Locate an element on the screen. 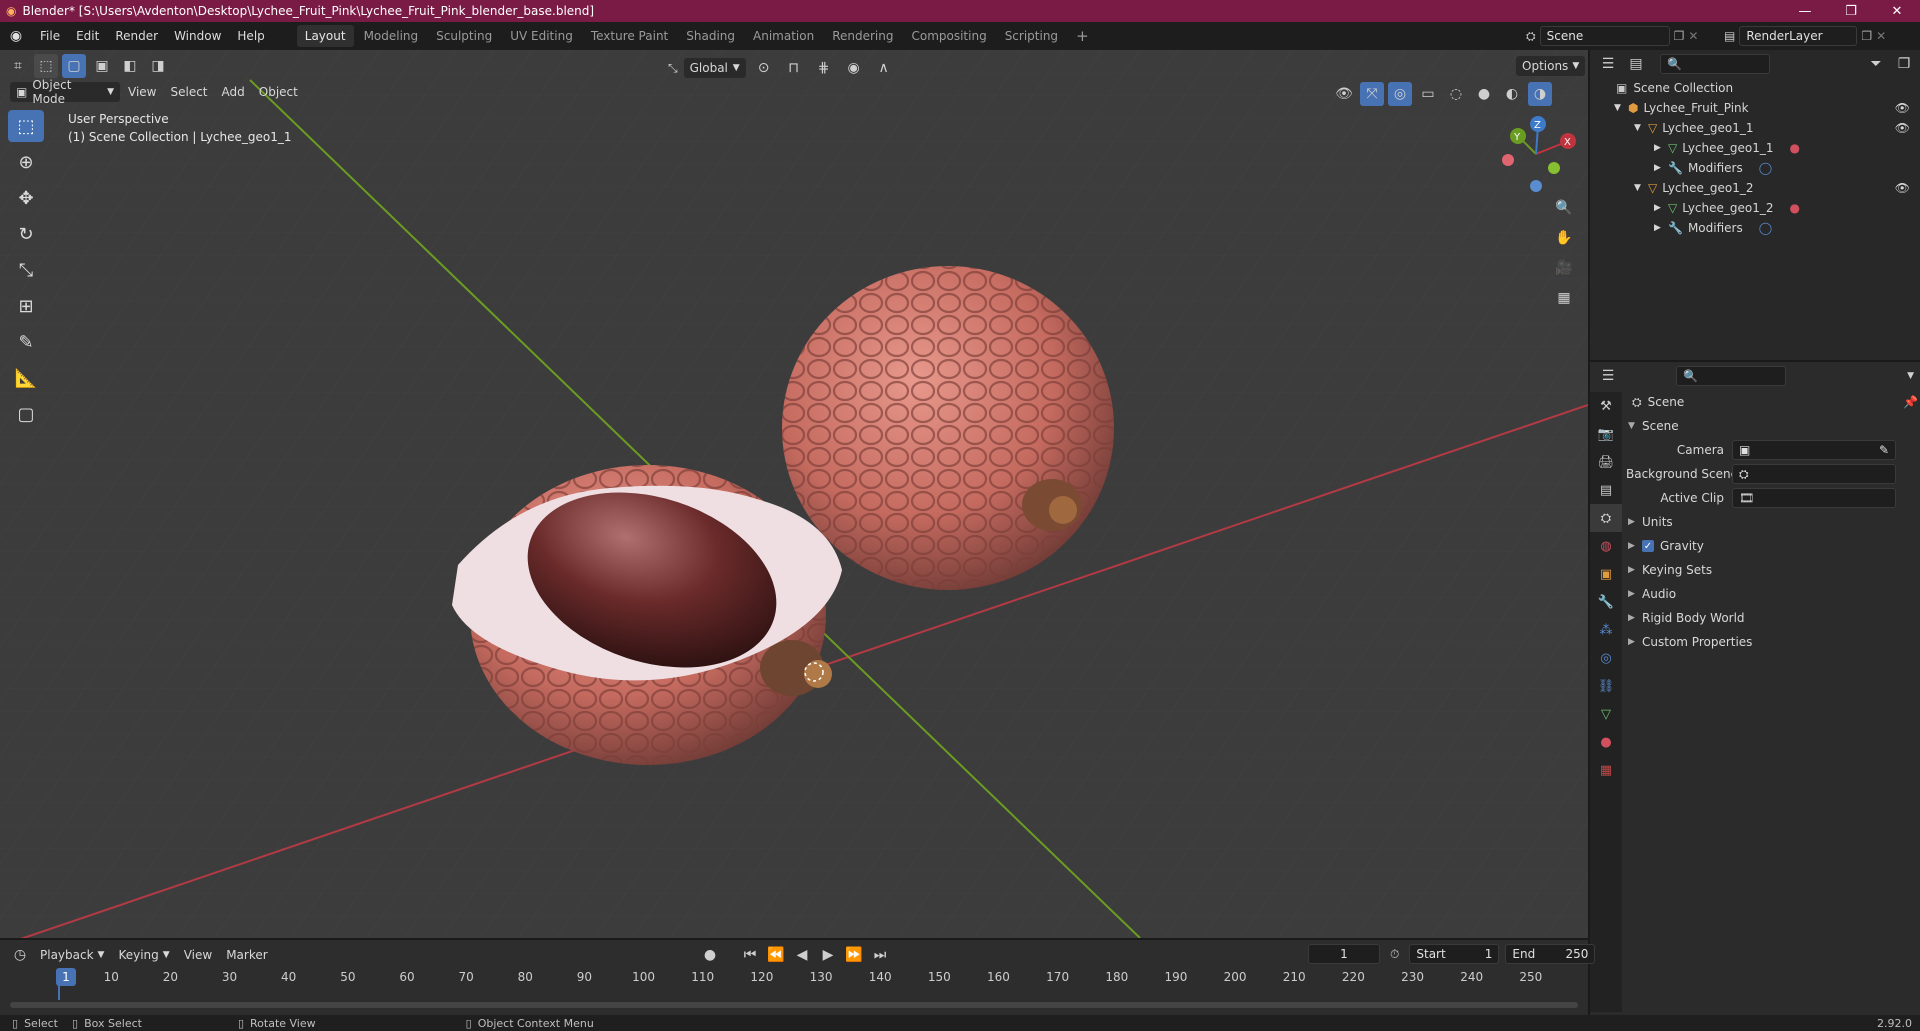 The image size is (1920, 1031). blender-menu-icon: ◉ is located at coordinates (16, 36).